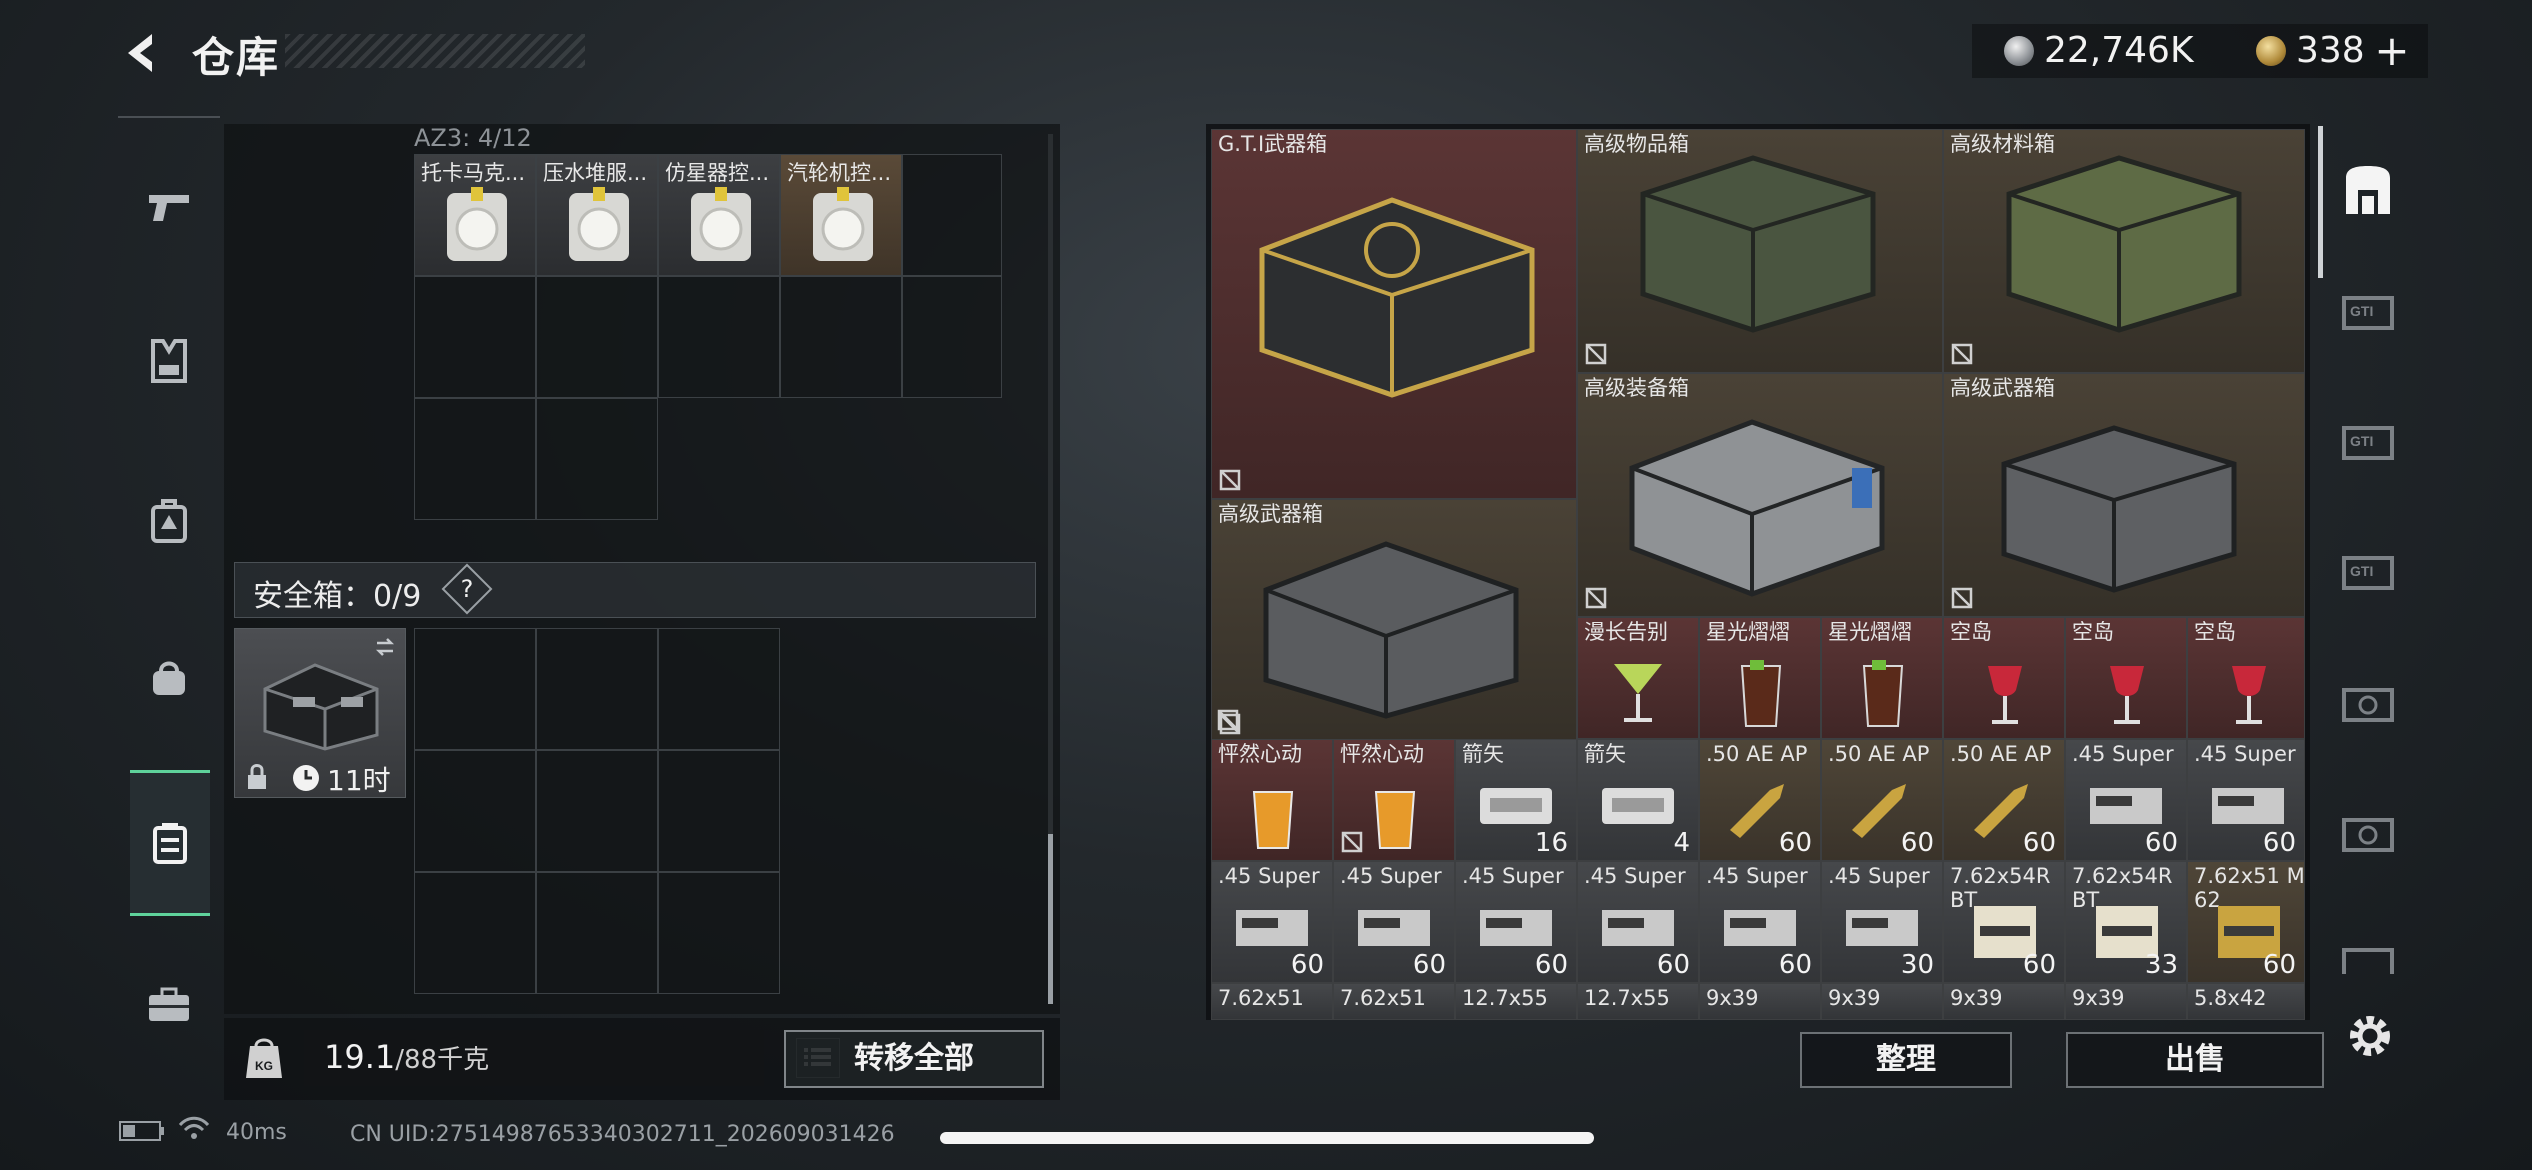  Describe the element at coordinates (1273, 144) in the screenshot. I see `item-name: G.T.I武器箱` at that location.